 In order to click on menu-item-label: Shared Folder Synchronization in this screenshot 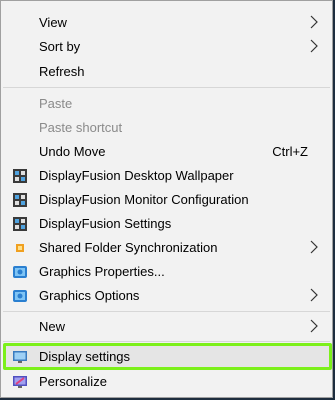, I will do `click(128, 247)`.